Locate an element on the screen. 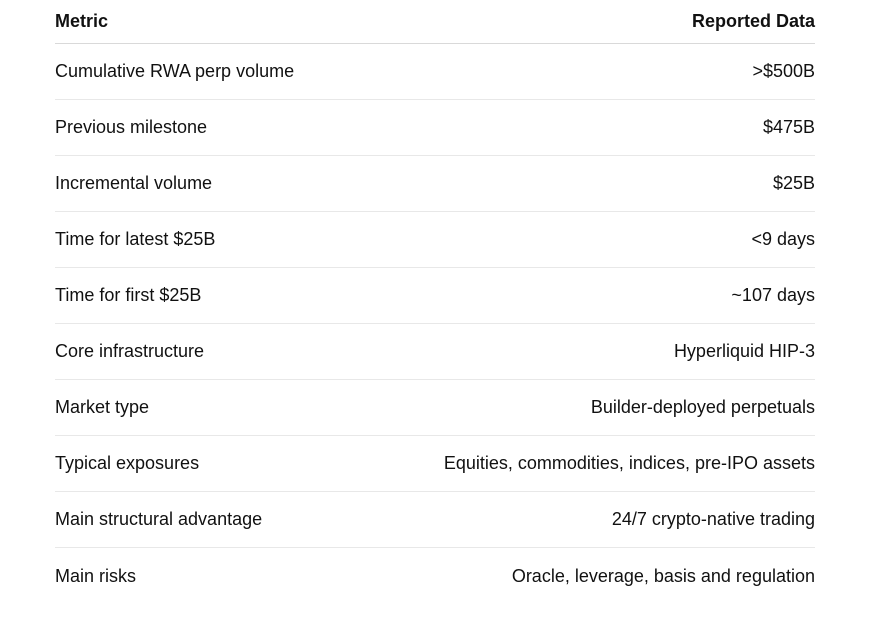 This screenshot has width=876, height=621. row-value: Oracle, leverage, basis and regulation is located at coordinates (663, 575).